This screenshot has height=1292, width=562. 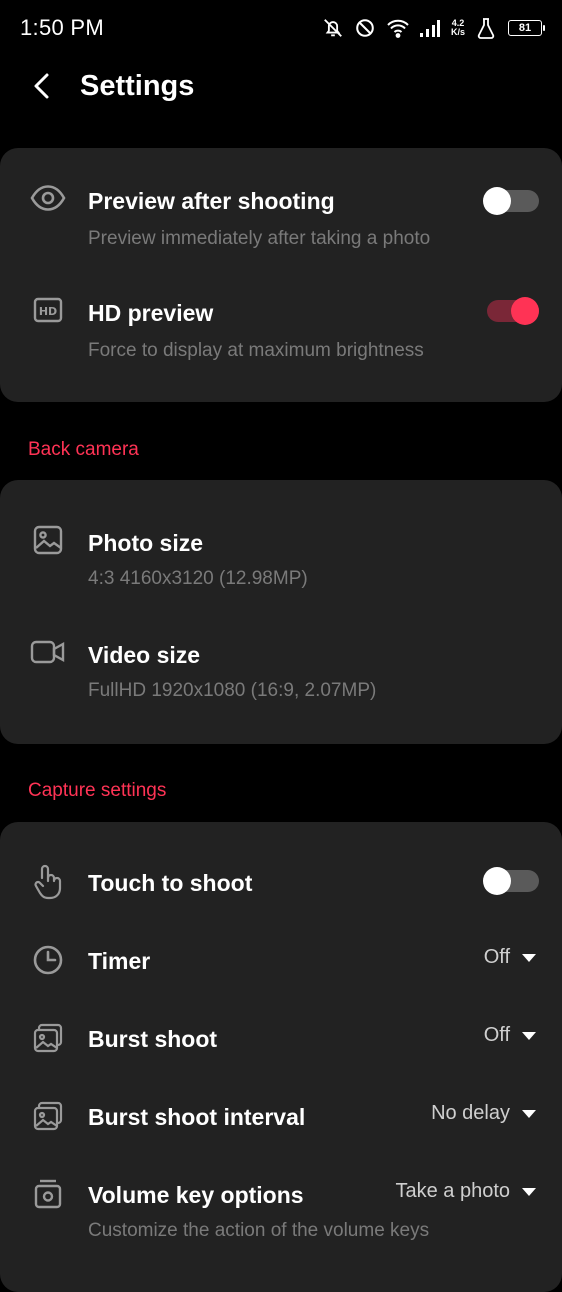 I want to click on burst-shoot-interval-dropdown: No delay, so click(x=483, y=1113).